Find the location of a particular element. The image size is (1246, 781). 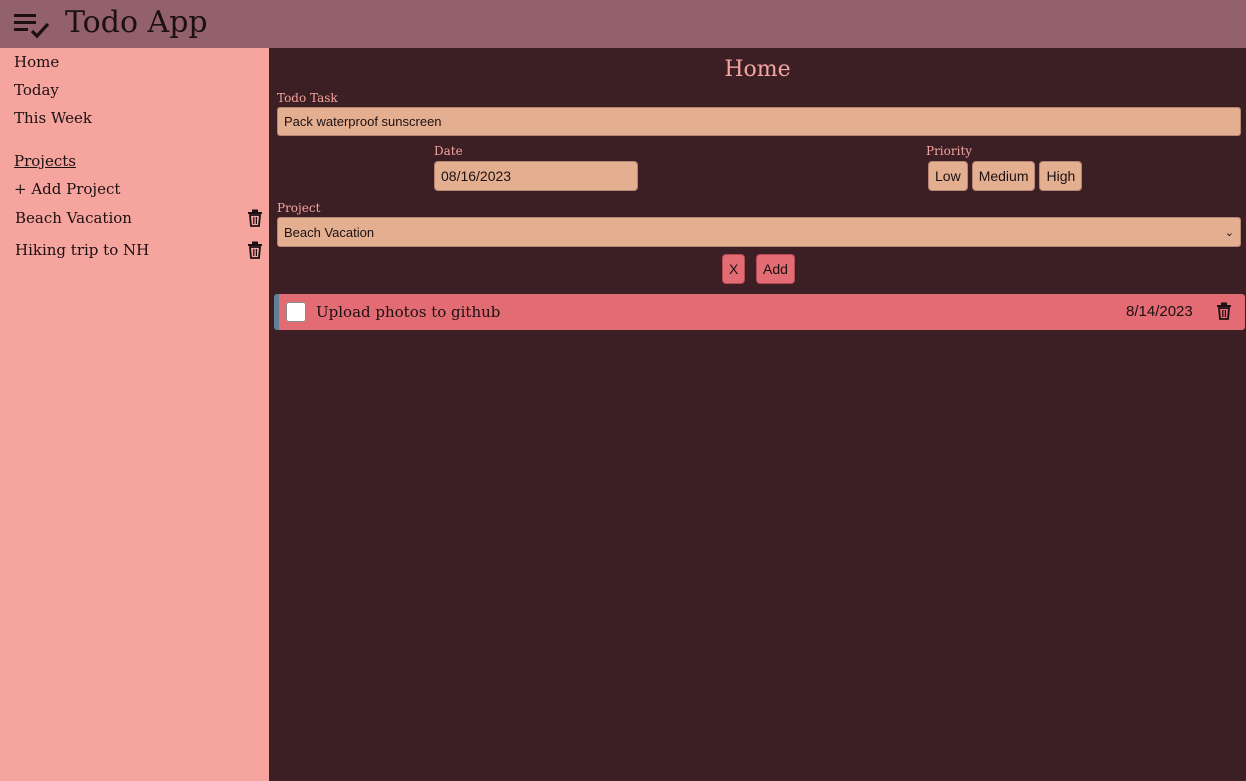

project-label: Beach Vacation is located at coordinates (73, 218).